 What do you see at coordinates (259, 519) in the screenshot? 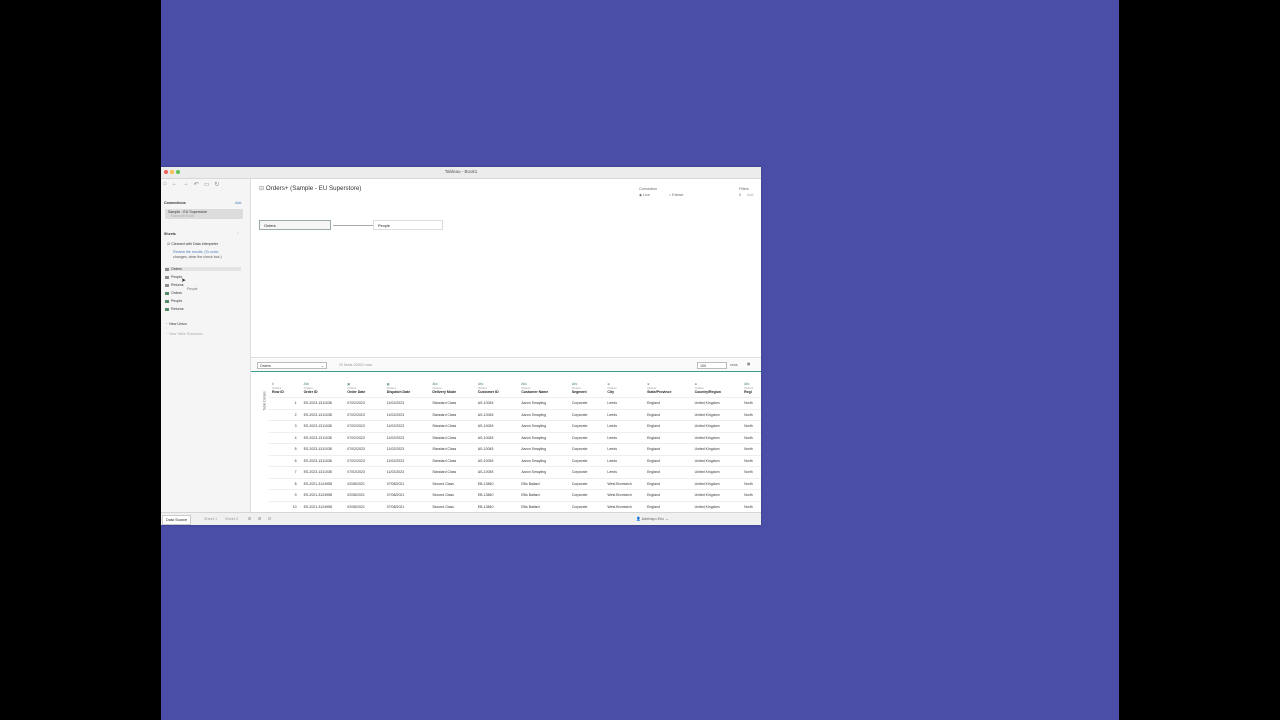
I see `new-dashboard-icon: ⊞` at bounding box center [259, 519].